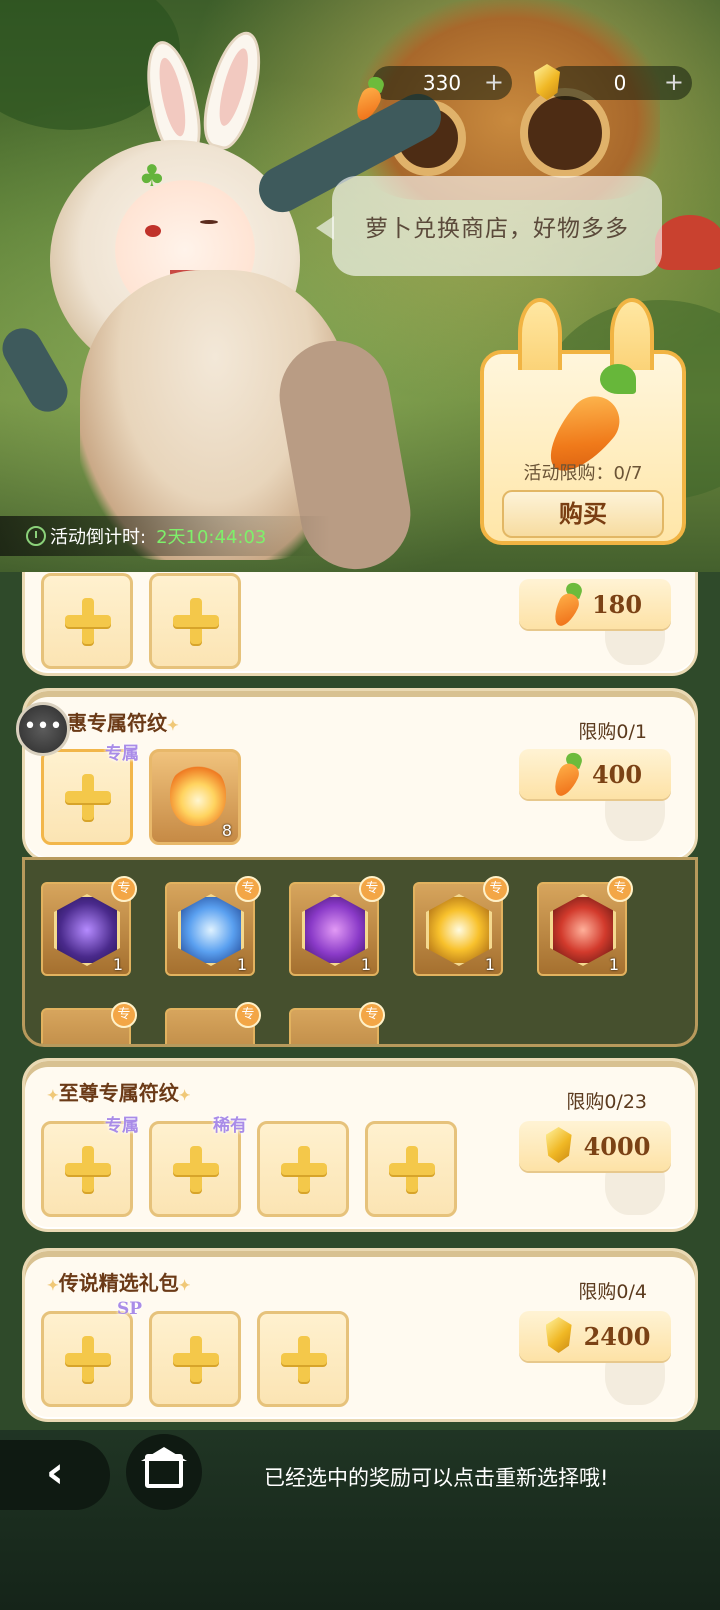 This screenshot has height=1610, width=720. I want to click on price-value: 180, so click(617, 604).